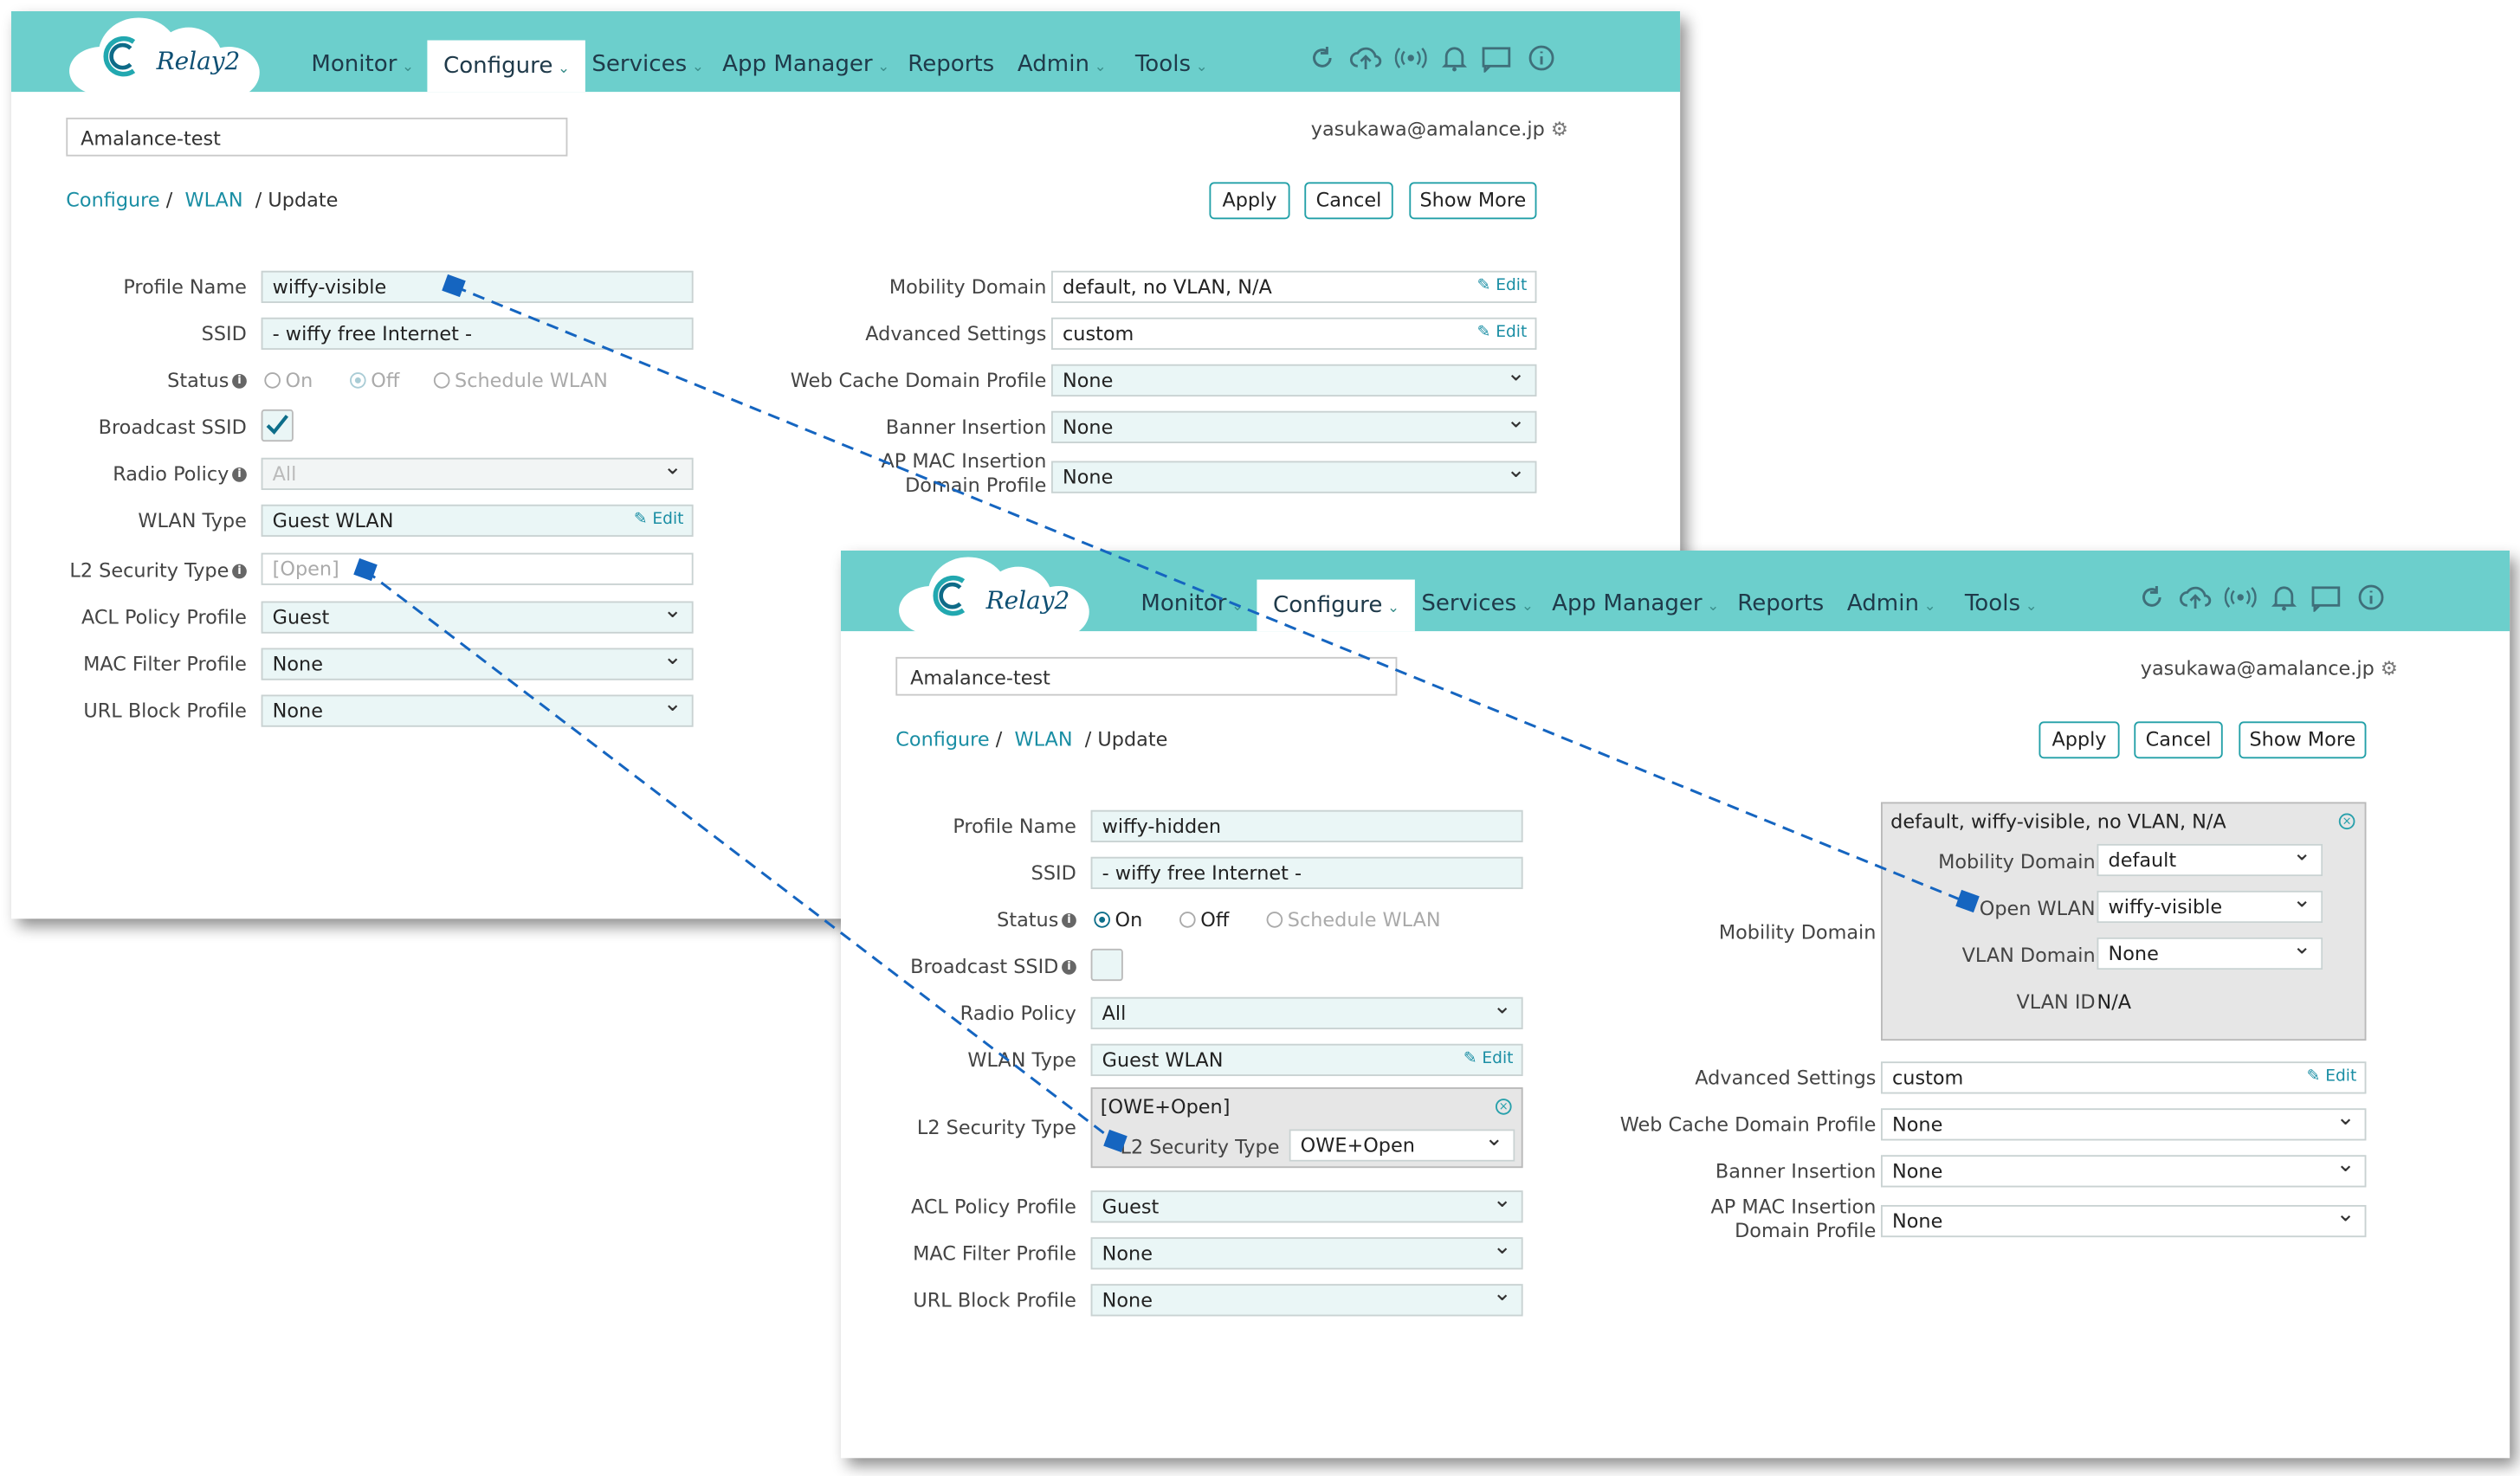  What do you see at coordinates (1502, 287) in the screenshot?
I see `mobility-domain-edit-button: ✎ Edit` at bounding box center [1502, 287].